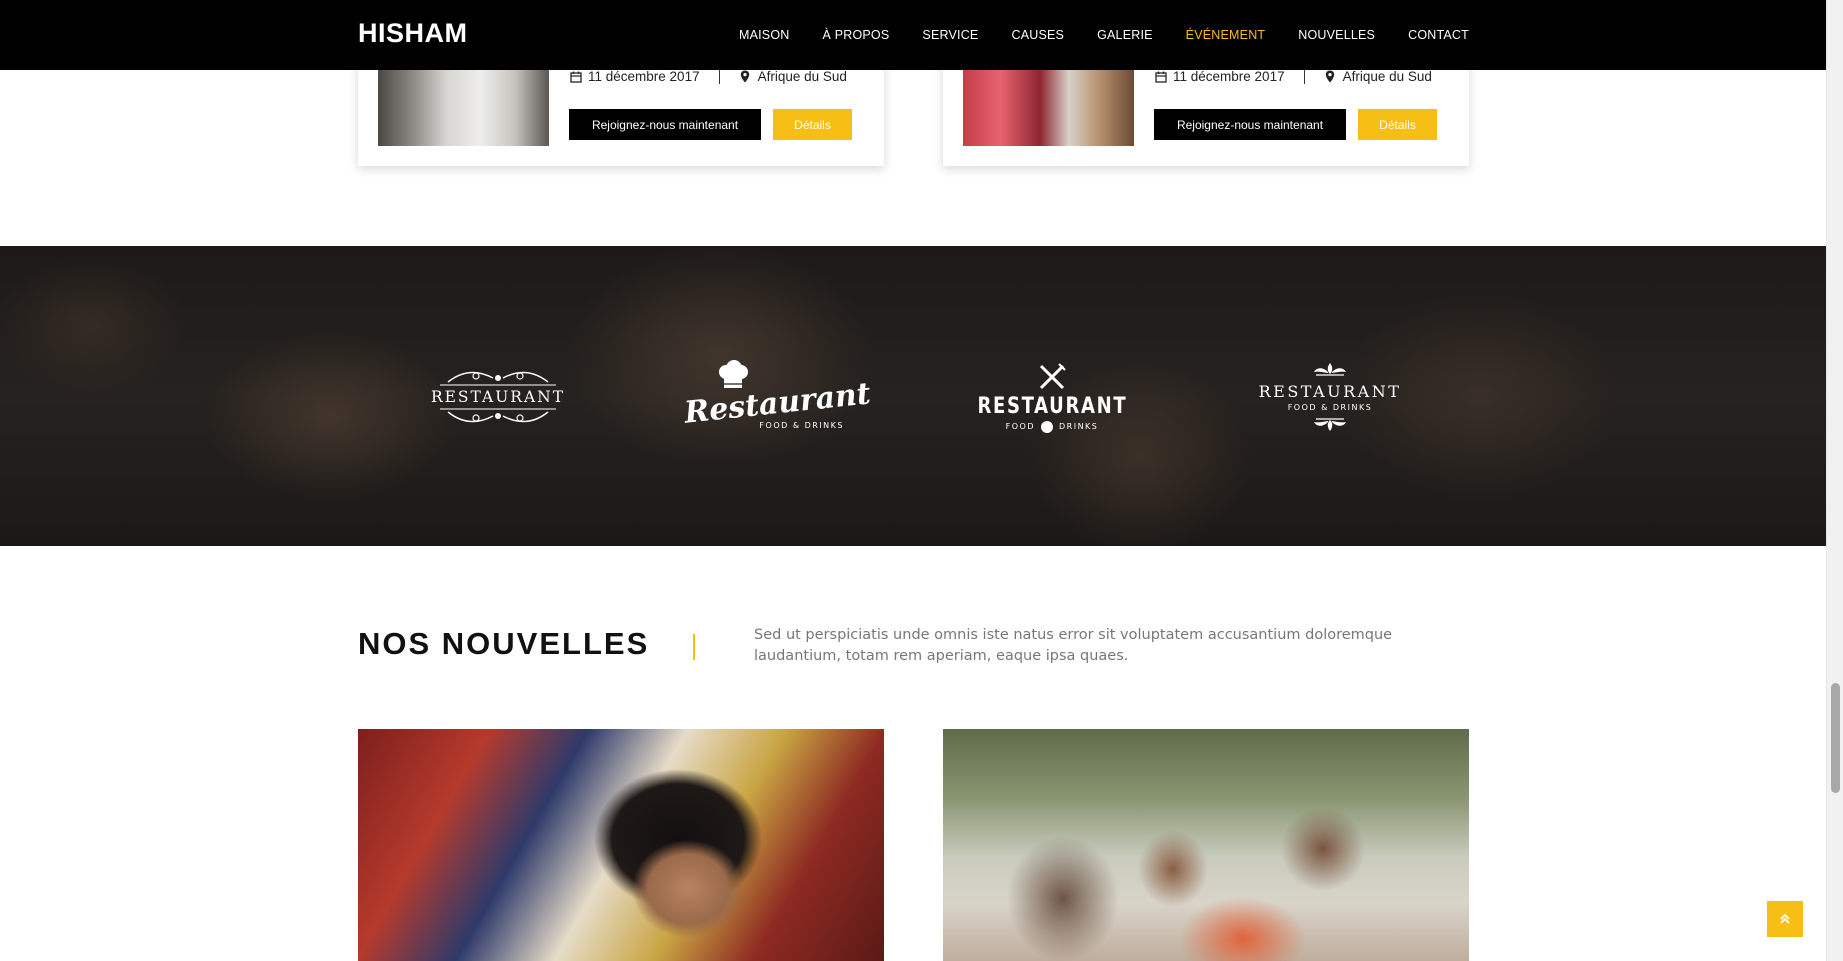 The height and width of the screenshot is (961, 1843). I want to click on double-chevron-up-icon, so click(1785, 918).